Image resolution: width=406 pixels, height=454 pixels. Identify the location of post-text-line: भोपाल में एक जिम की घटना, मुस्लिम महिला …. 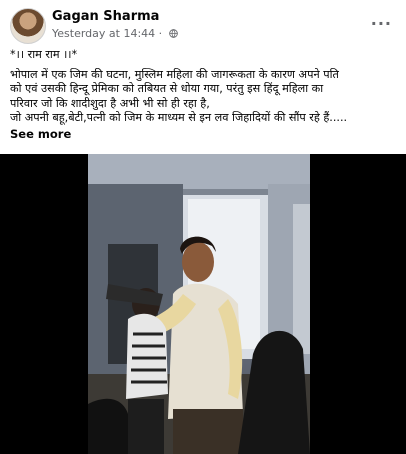
(174, 74).